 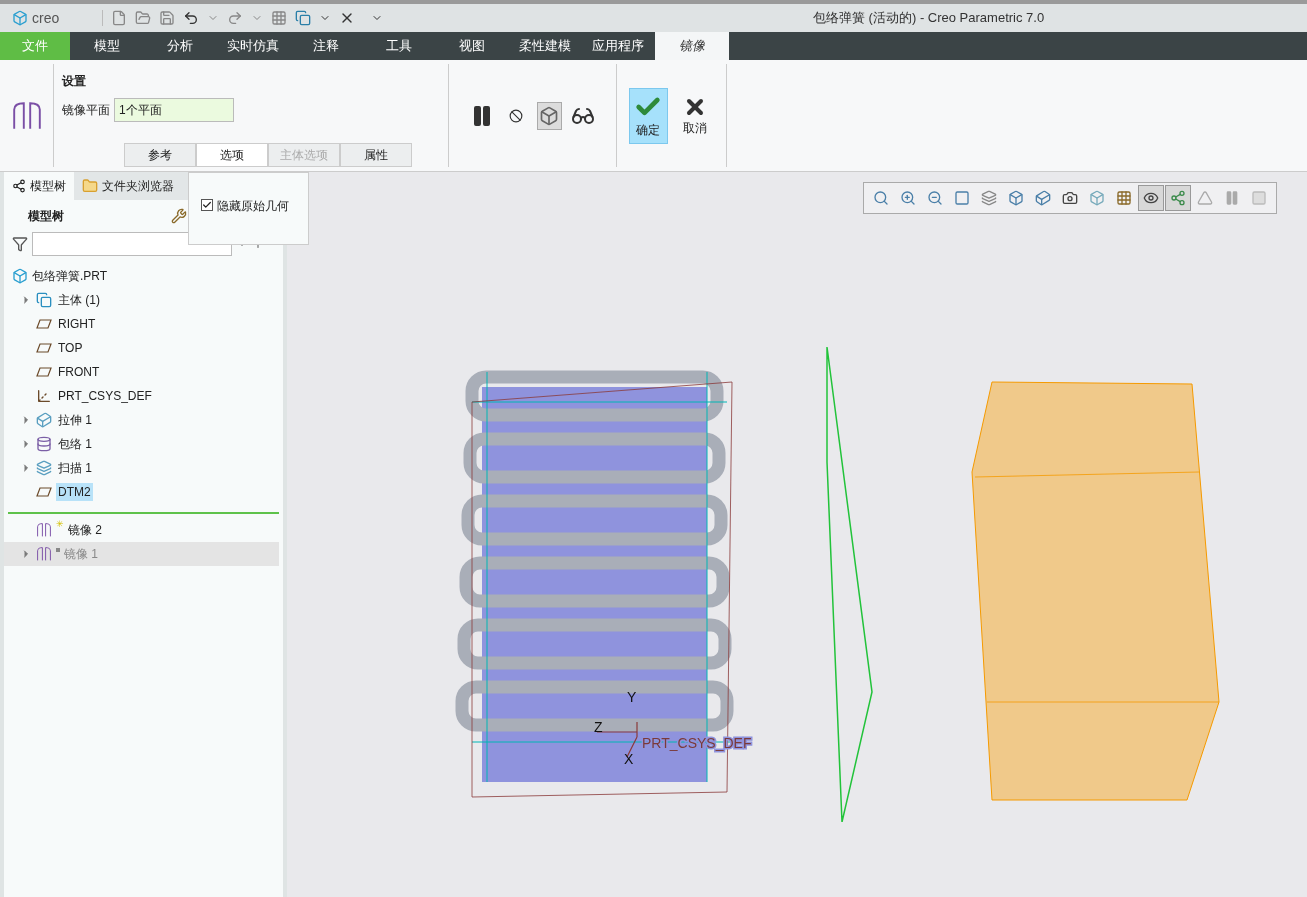 I want to click on cuboid-icon, so click(x=1043, y=198).